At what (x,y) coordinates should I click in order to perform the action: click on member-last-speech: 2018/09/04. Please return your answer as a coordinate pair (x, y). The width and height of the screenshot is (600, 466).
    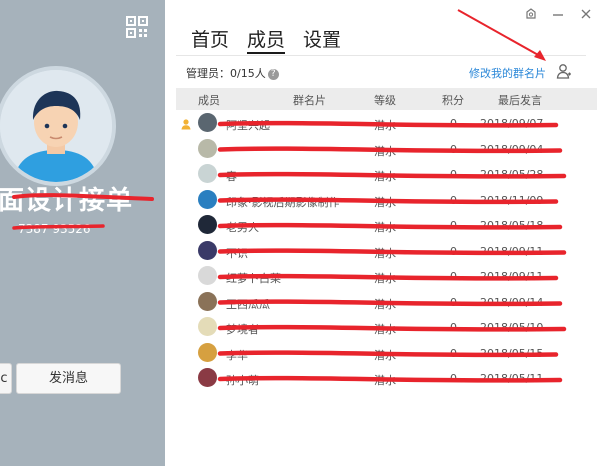
    Looking at the image, I should click on (512, 149).